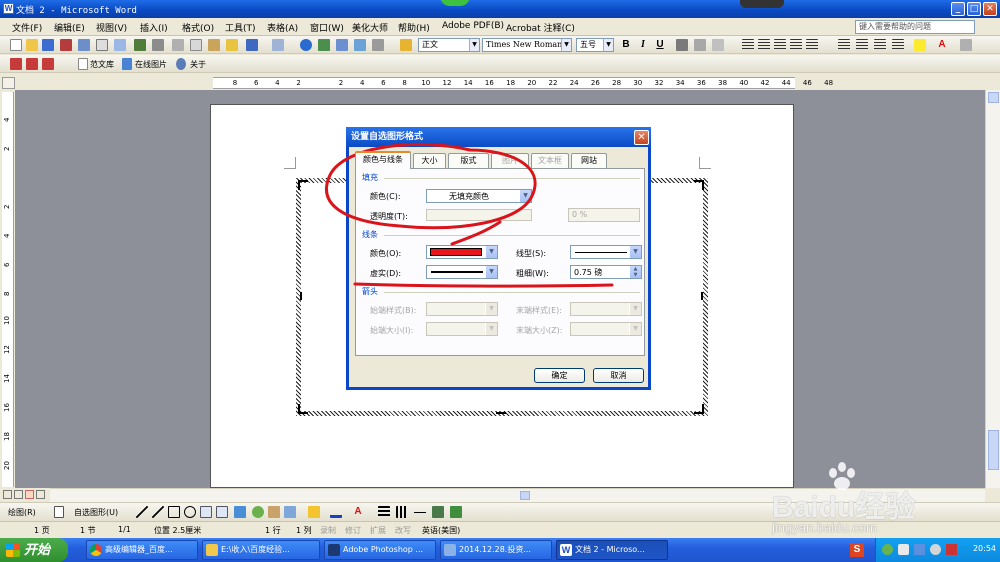 The height and width of the screenshot is (562, 1000). Describe the element at coordinates (358, 512) in the screenshot. I see `draw-font-color-icon: A` at that location.